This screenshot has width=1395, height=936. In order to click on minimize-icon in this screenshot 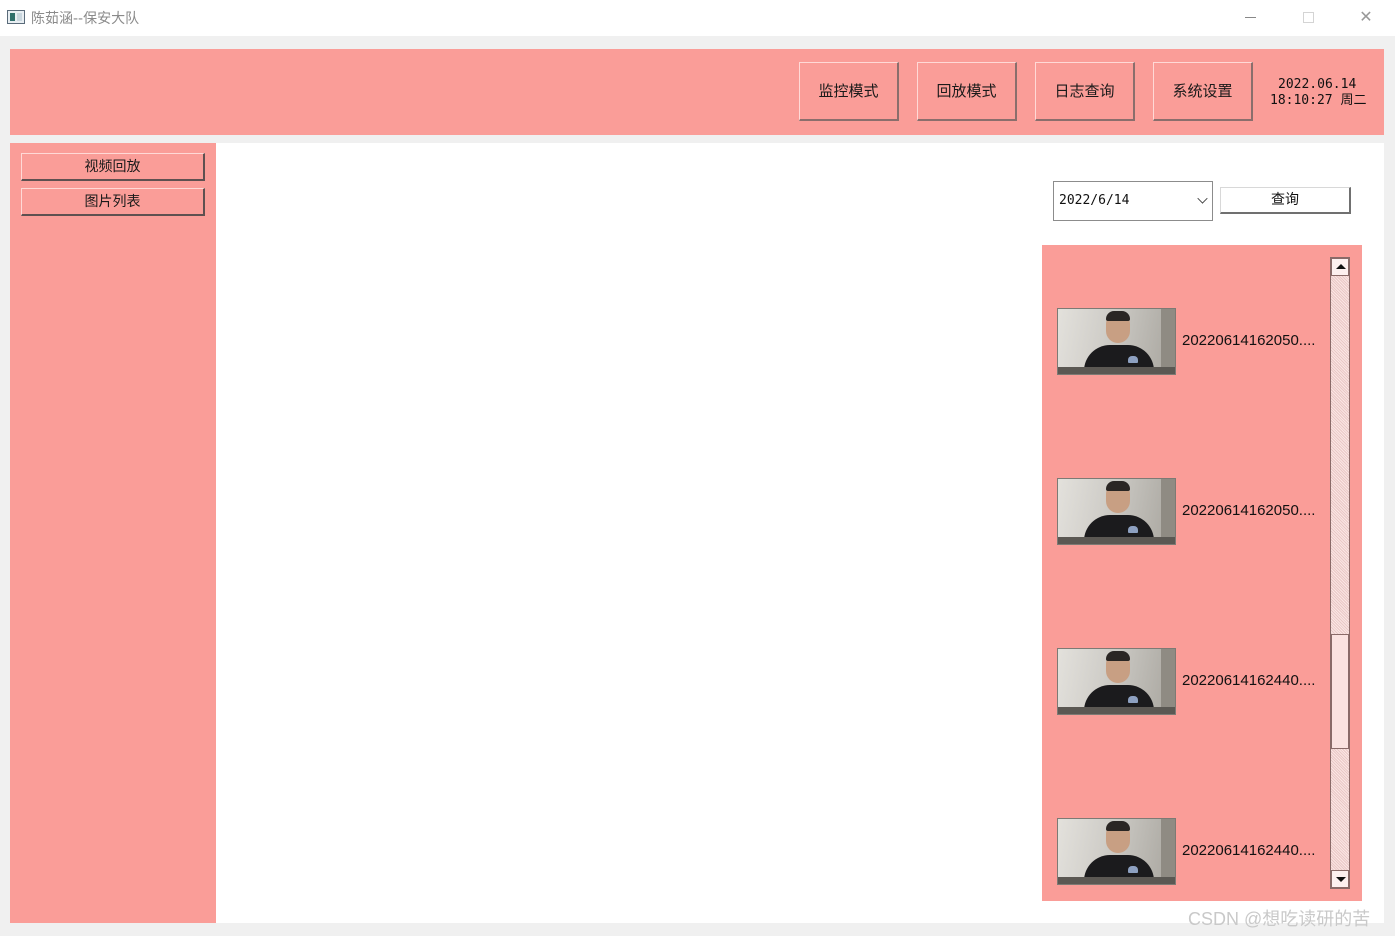, I will do `click(1250, 18)`.